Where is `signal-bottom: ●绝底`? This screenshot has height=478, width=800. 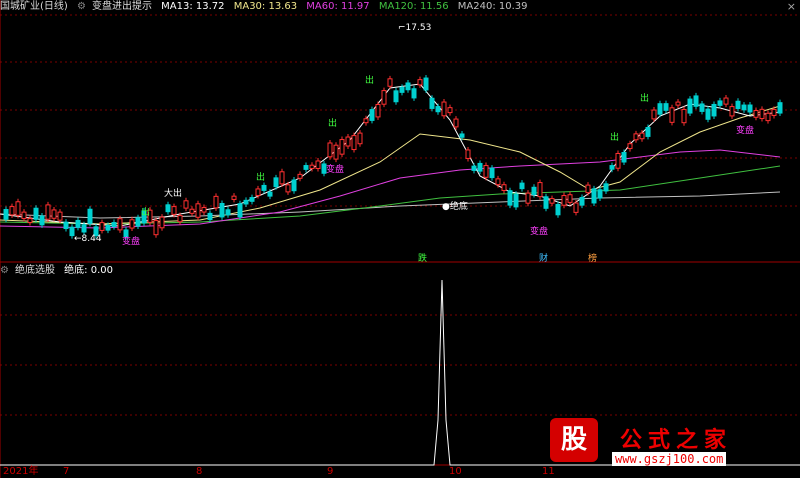 signal-bottom: ●绝底 is located at coordinates (455, 207).